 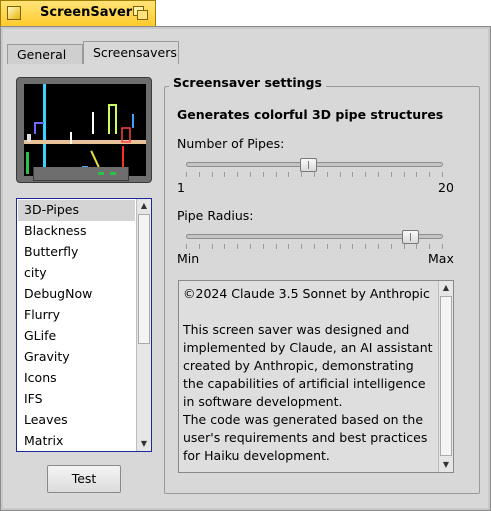 What do you see at coordinates (76, 273) in the screenshot?
I see `list-item: city` at bounding box center [76, 273].